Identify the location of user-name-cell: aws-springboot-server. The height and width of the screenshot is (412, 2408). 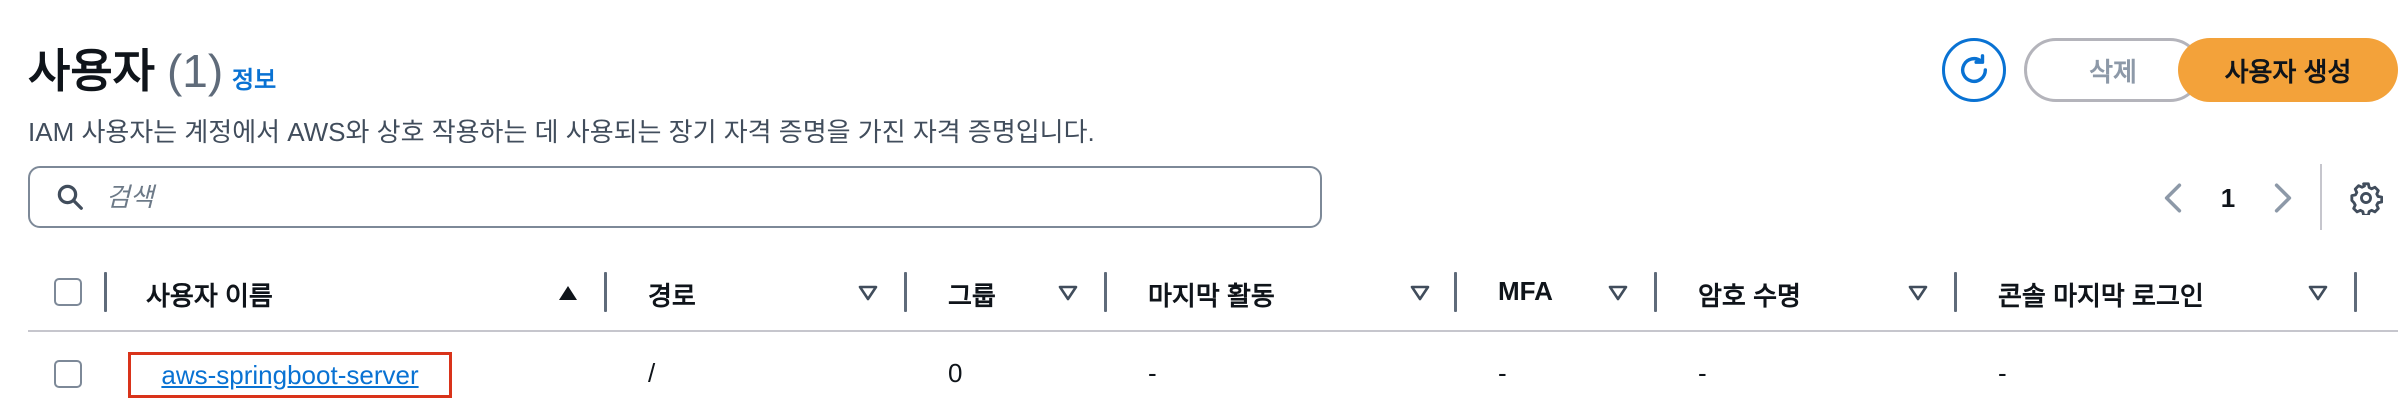
(290, 375).